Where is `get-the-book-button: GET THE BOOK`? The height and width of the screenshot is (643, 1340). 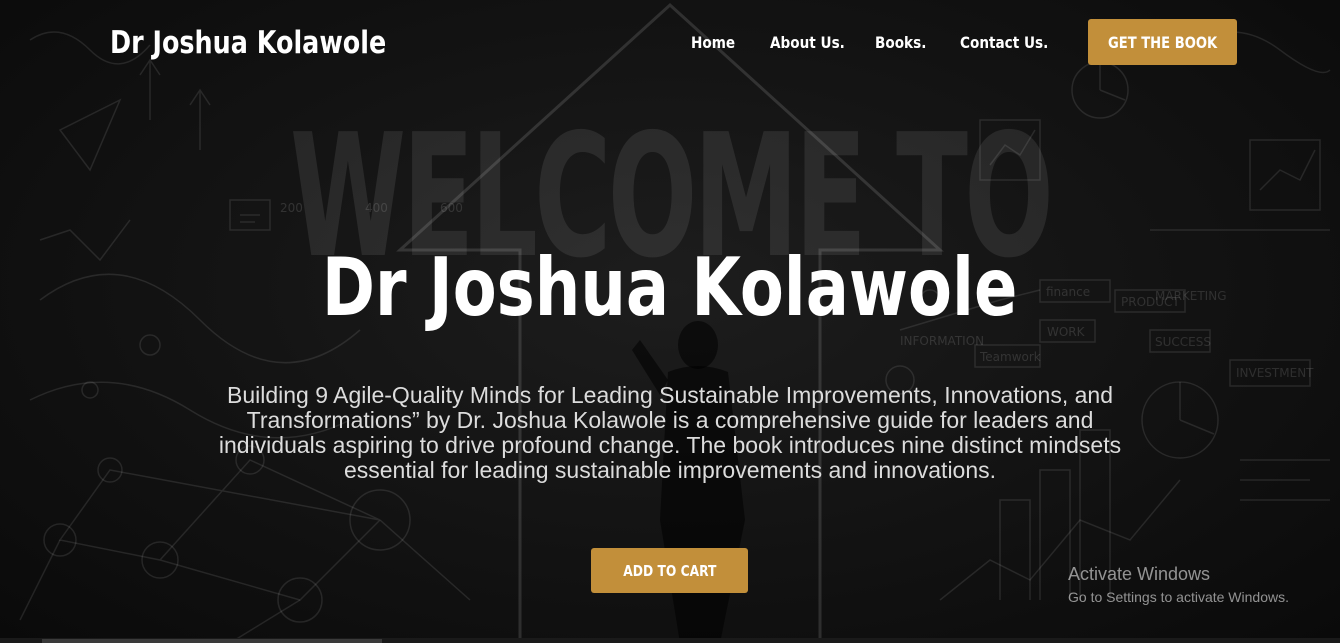 get-the-book-button: GET THE BOOK is located at coordinates (1162, 42).